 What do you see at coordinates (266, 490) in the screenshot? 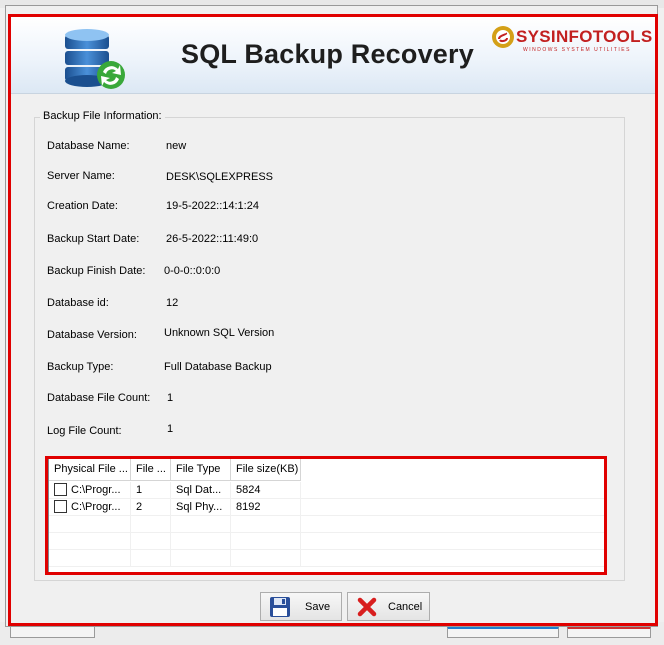
I see `file-size-cell: 5824` at bounding box center [266, 490].